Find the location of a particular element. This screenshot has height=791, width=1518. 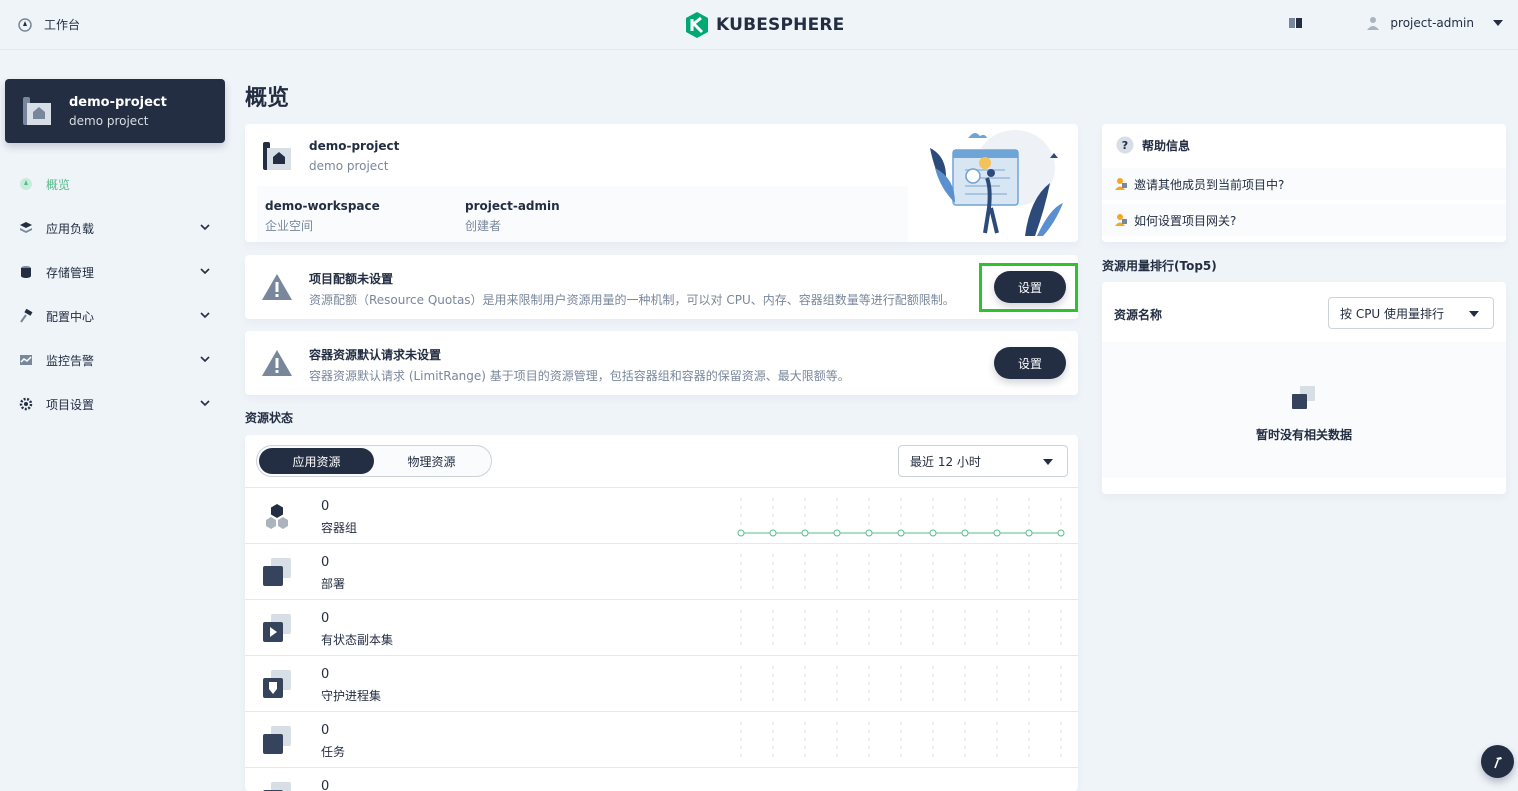

resource-label: 部署 is located at coordinates (333, 584).